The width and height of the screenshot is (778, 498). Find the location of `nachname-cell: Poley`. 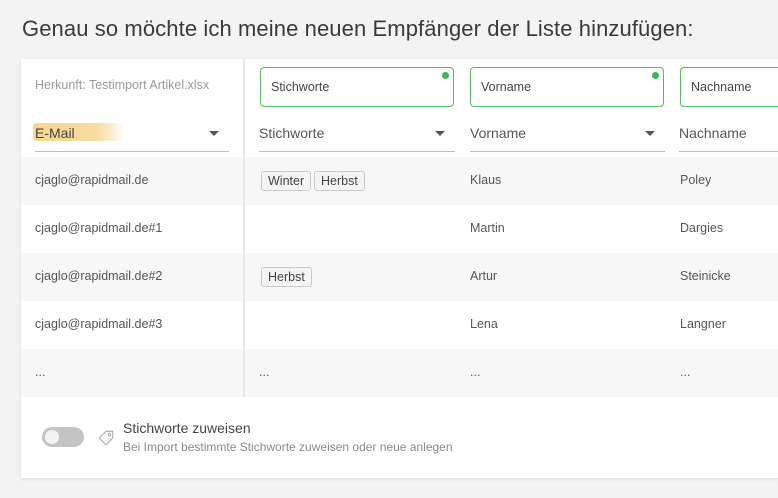

nachname-cell: Poley is located at coordinates (696, 180).